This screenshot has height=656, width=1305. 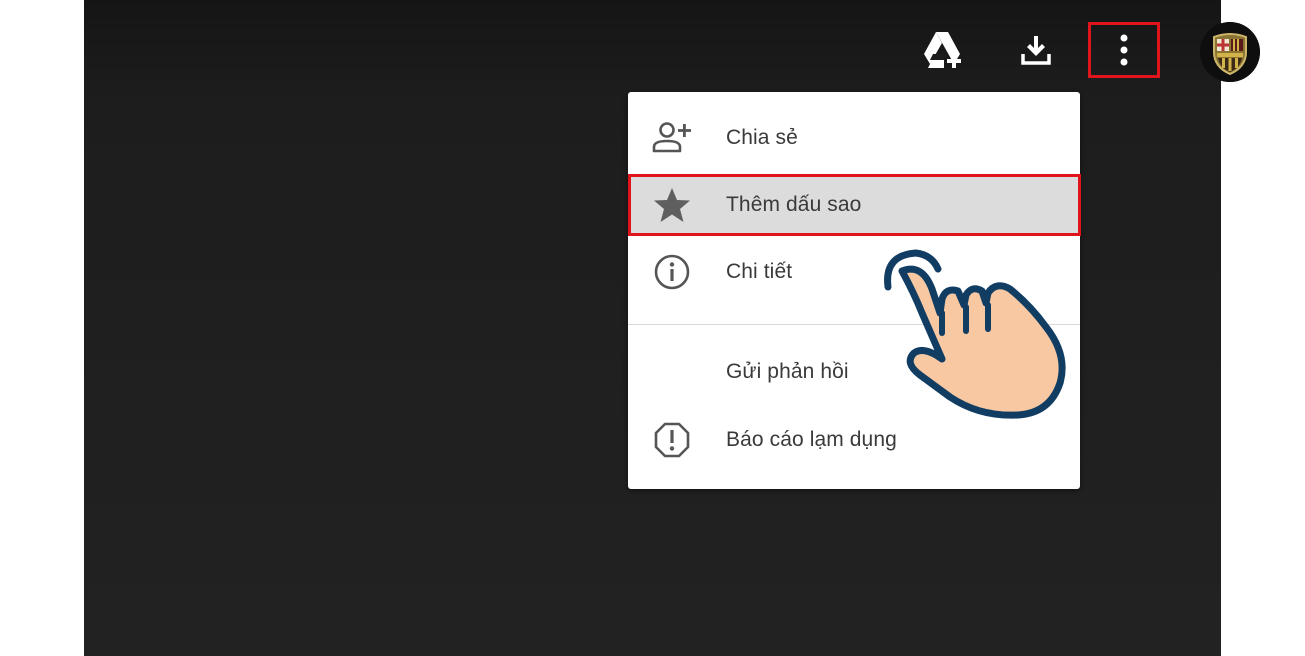 I want to click on download-button, so click(x=1036, y=50).